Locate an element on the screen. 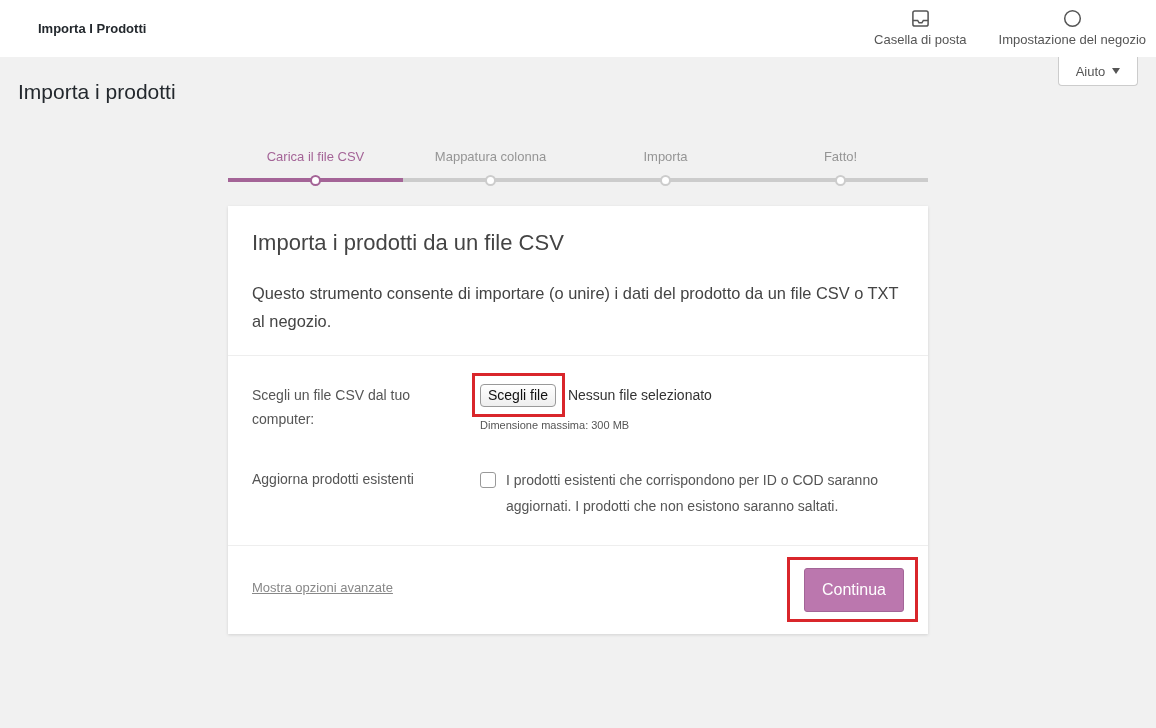  app-title: Importa I Prodotti is located at coordinates (92, 28).